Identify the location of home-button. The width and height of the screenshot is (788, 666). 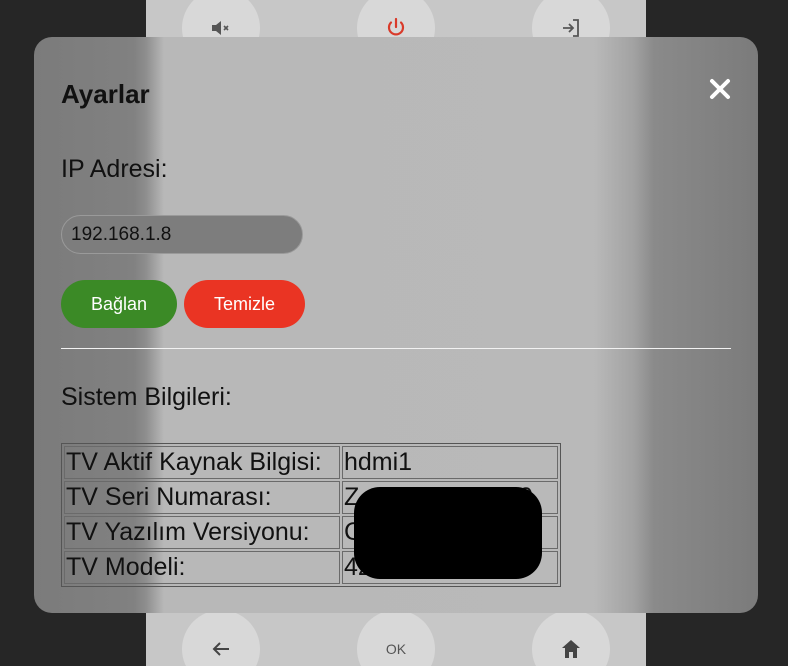
(571, 638).